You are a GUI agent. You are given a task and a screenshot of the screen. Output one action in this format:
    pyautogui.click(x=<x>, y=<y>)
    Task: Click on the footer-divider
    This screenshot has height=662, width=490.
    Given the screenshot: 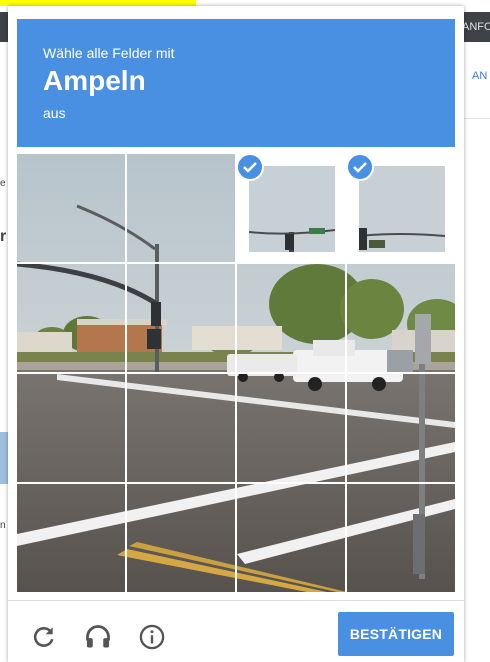 What is the action you would take?
    pyautogui.click(x=236, y=600)
    